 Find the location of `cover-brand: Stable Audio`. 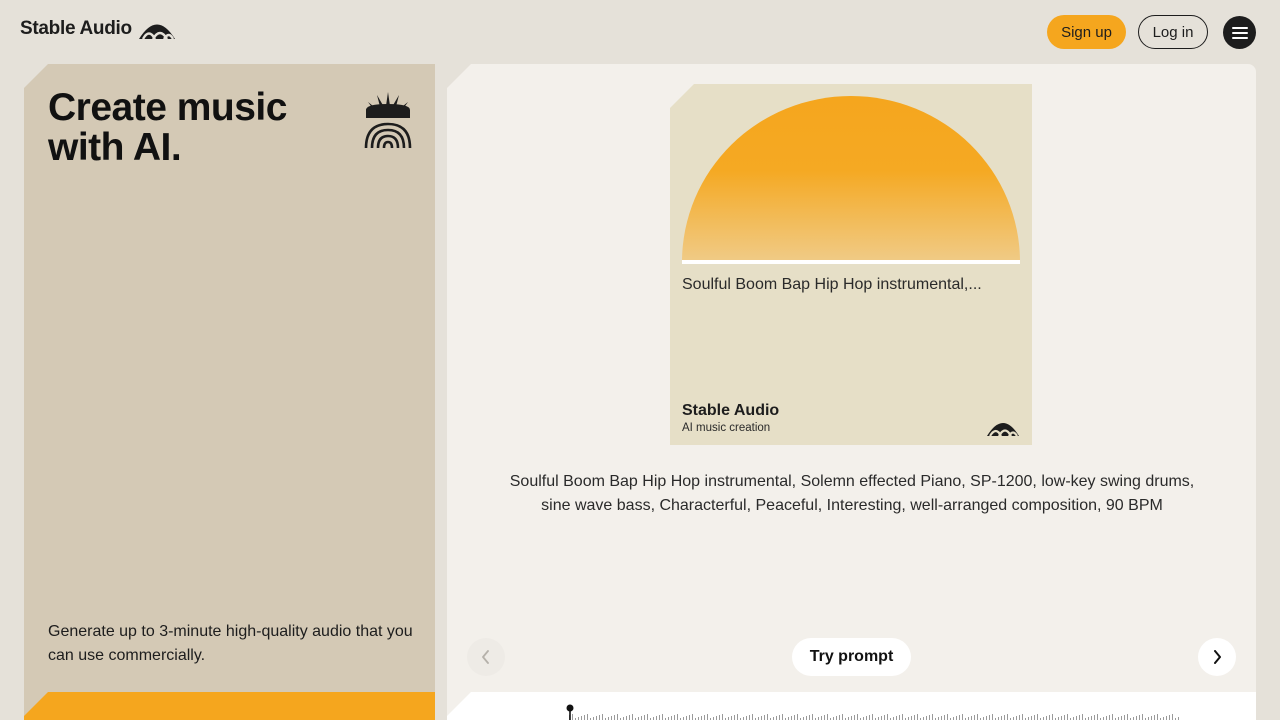

cover-brand: Stable Audio is located at coordinates (731, 410).